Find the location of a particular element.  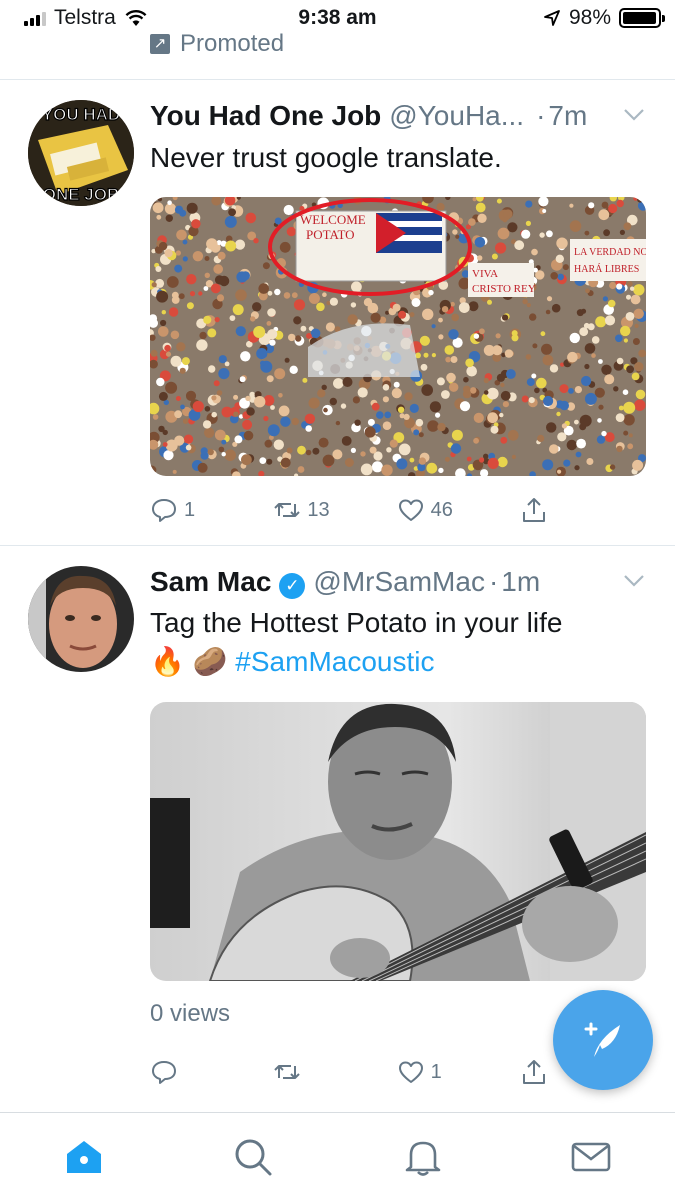

svg-text: HARÁ LIBRES is located at coordinates (606, 269).